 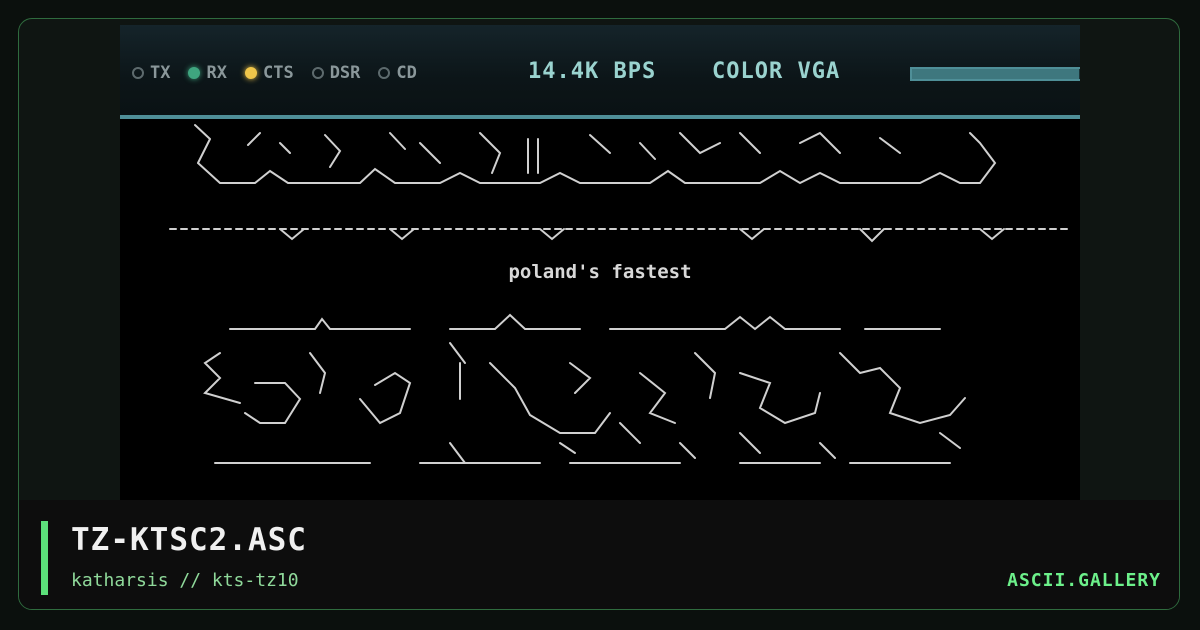 I want to click on ascii-art-top-logo, so click(x=595, y=154).